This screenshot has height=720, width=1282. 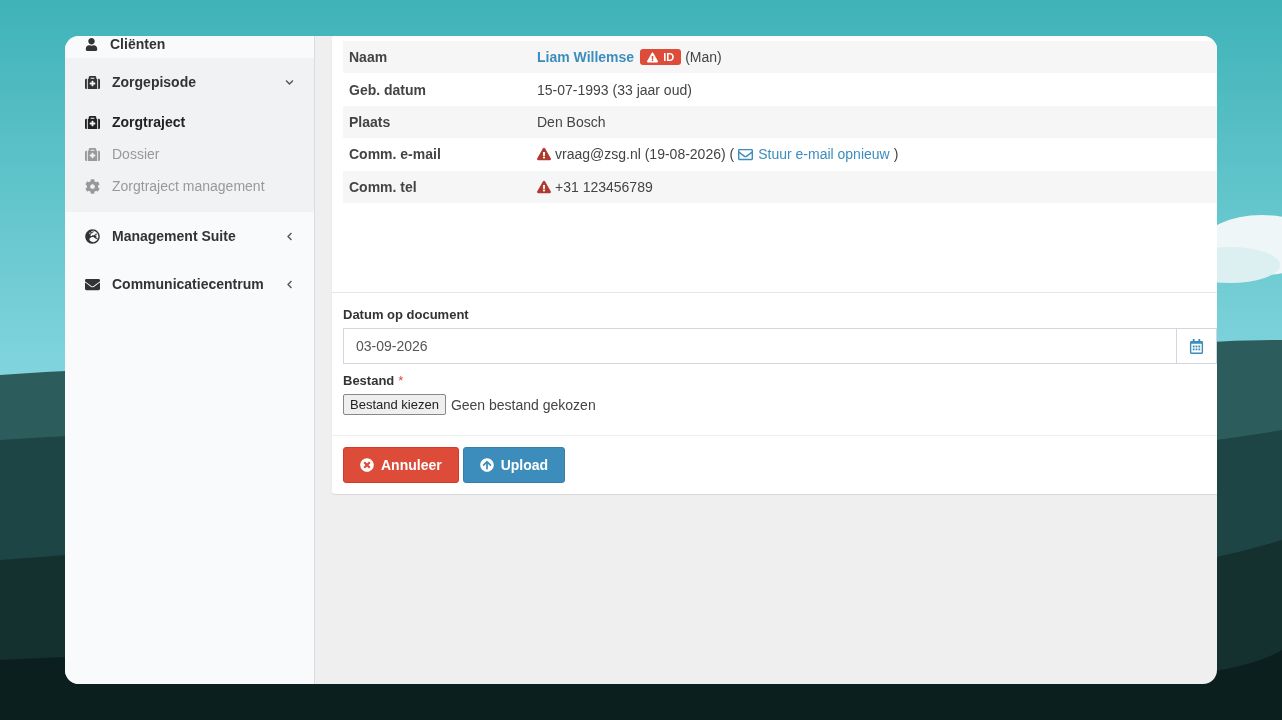 I want to click on resend-email-link: Stuur e-mail opnieuw, so click(x=814, y=154).